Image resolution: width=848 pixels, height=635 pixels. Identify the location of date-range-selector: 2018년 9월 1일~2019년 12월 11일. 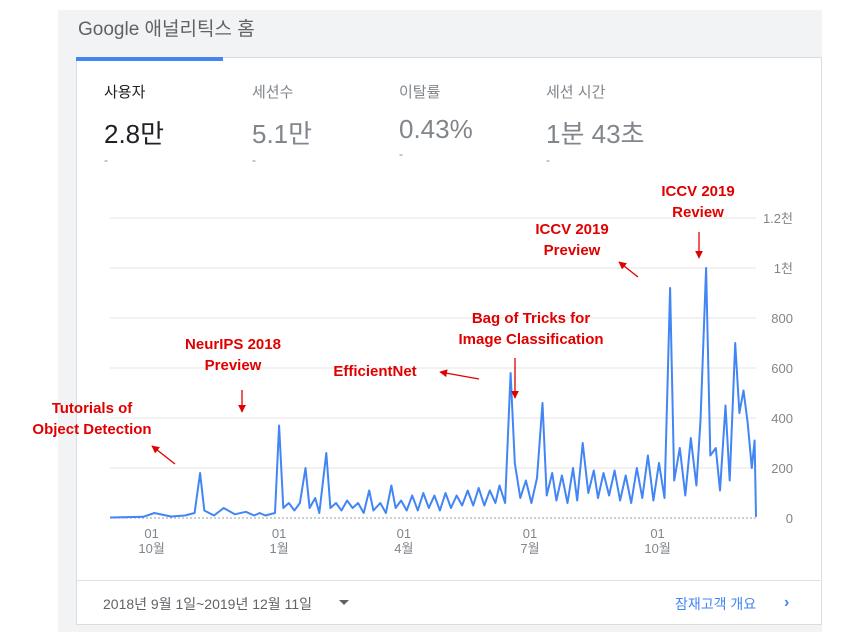
(207, 604).